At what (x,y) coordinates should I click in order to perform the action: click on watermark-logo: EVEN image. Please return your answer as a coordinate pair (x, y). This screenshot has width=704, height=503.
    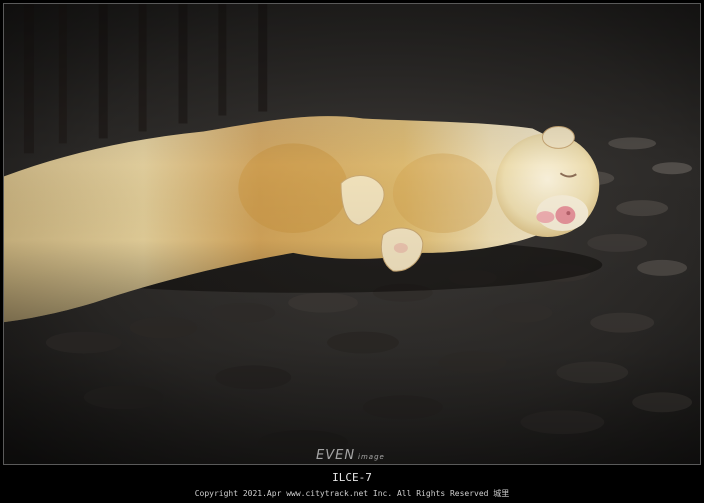
    Looking at the image, I should click on (350, 453).